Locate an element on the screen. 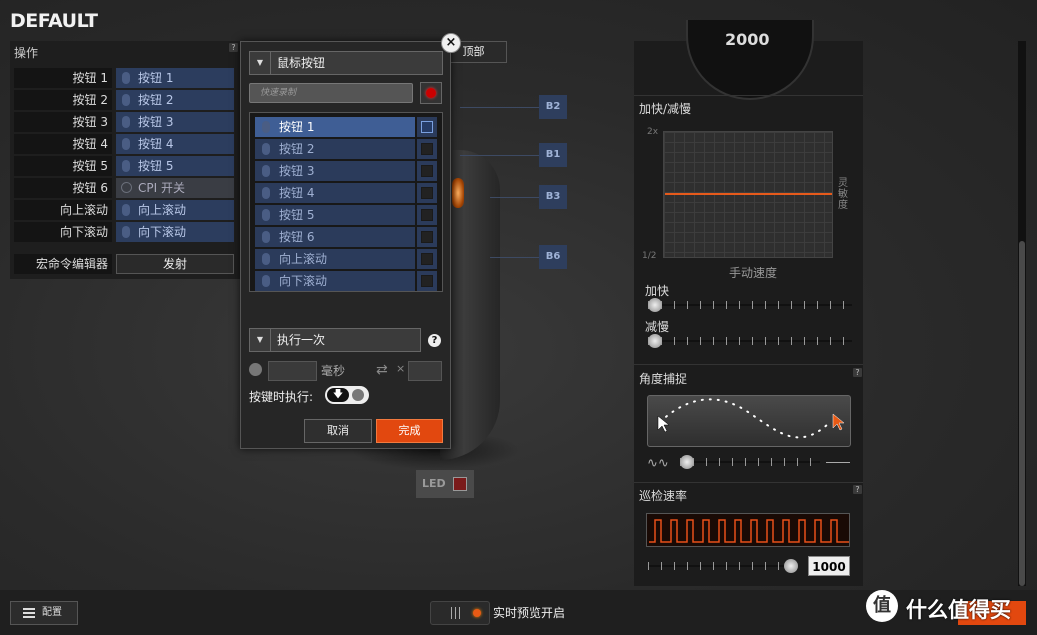 This screenshot has width=1037, height=635. line-icon is located at coordinates (838, 462).